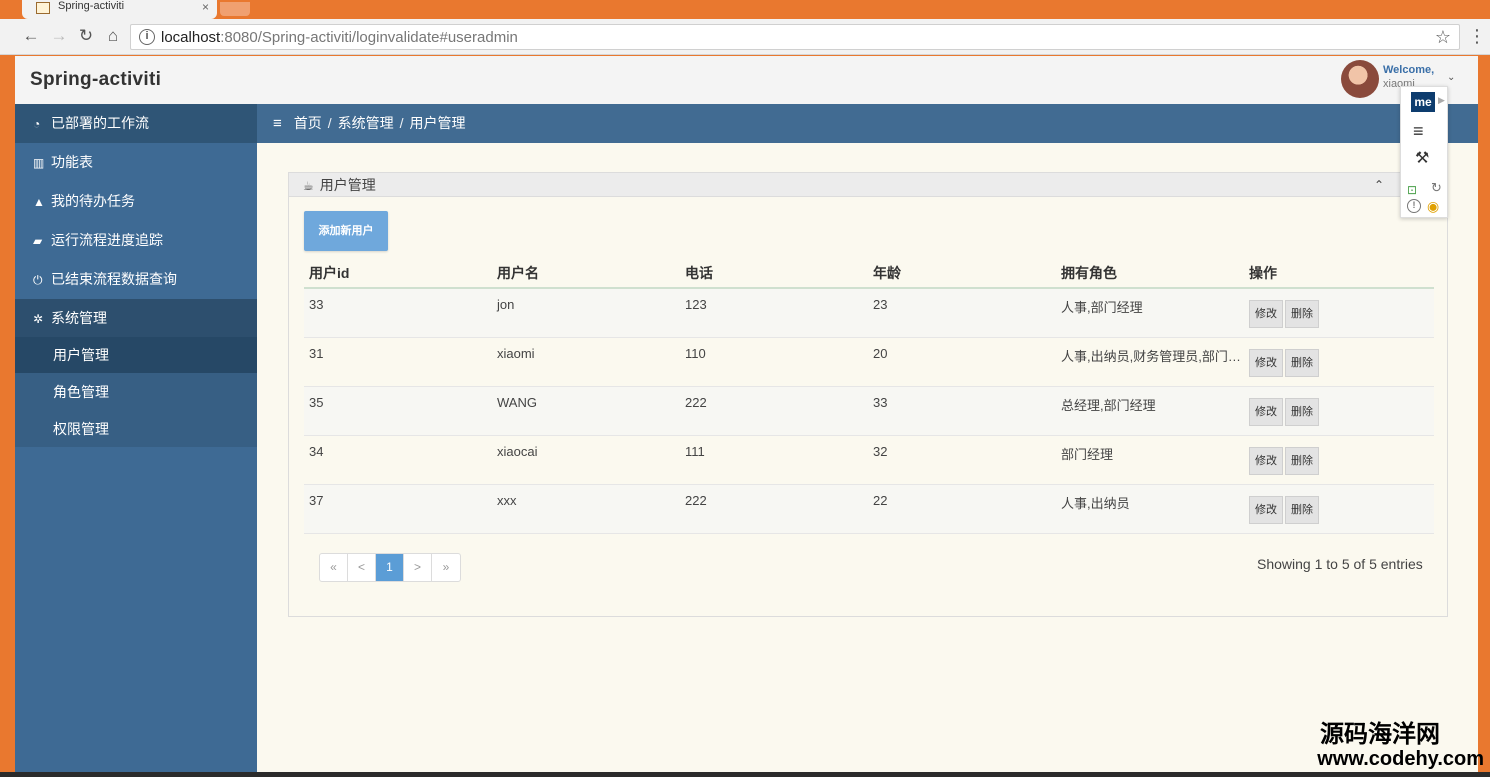 The image size is (1490, 777). I want to click on pager-next: >, so click(418, 567).